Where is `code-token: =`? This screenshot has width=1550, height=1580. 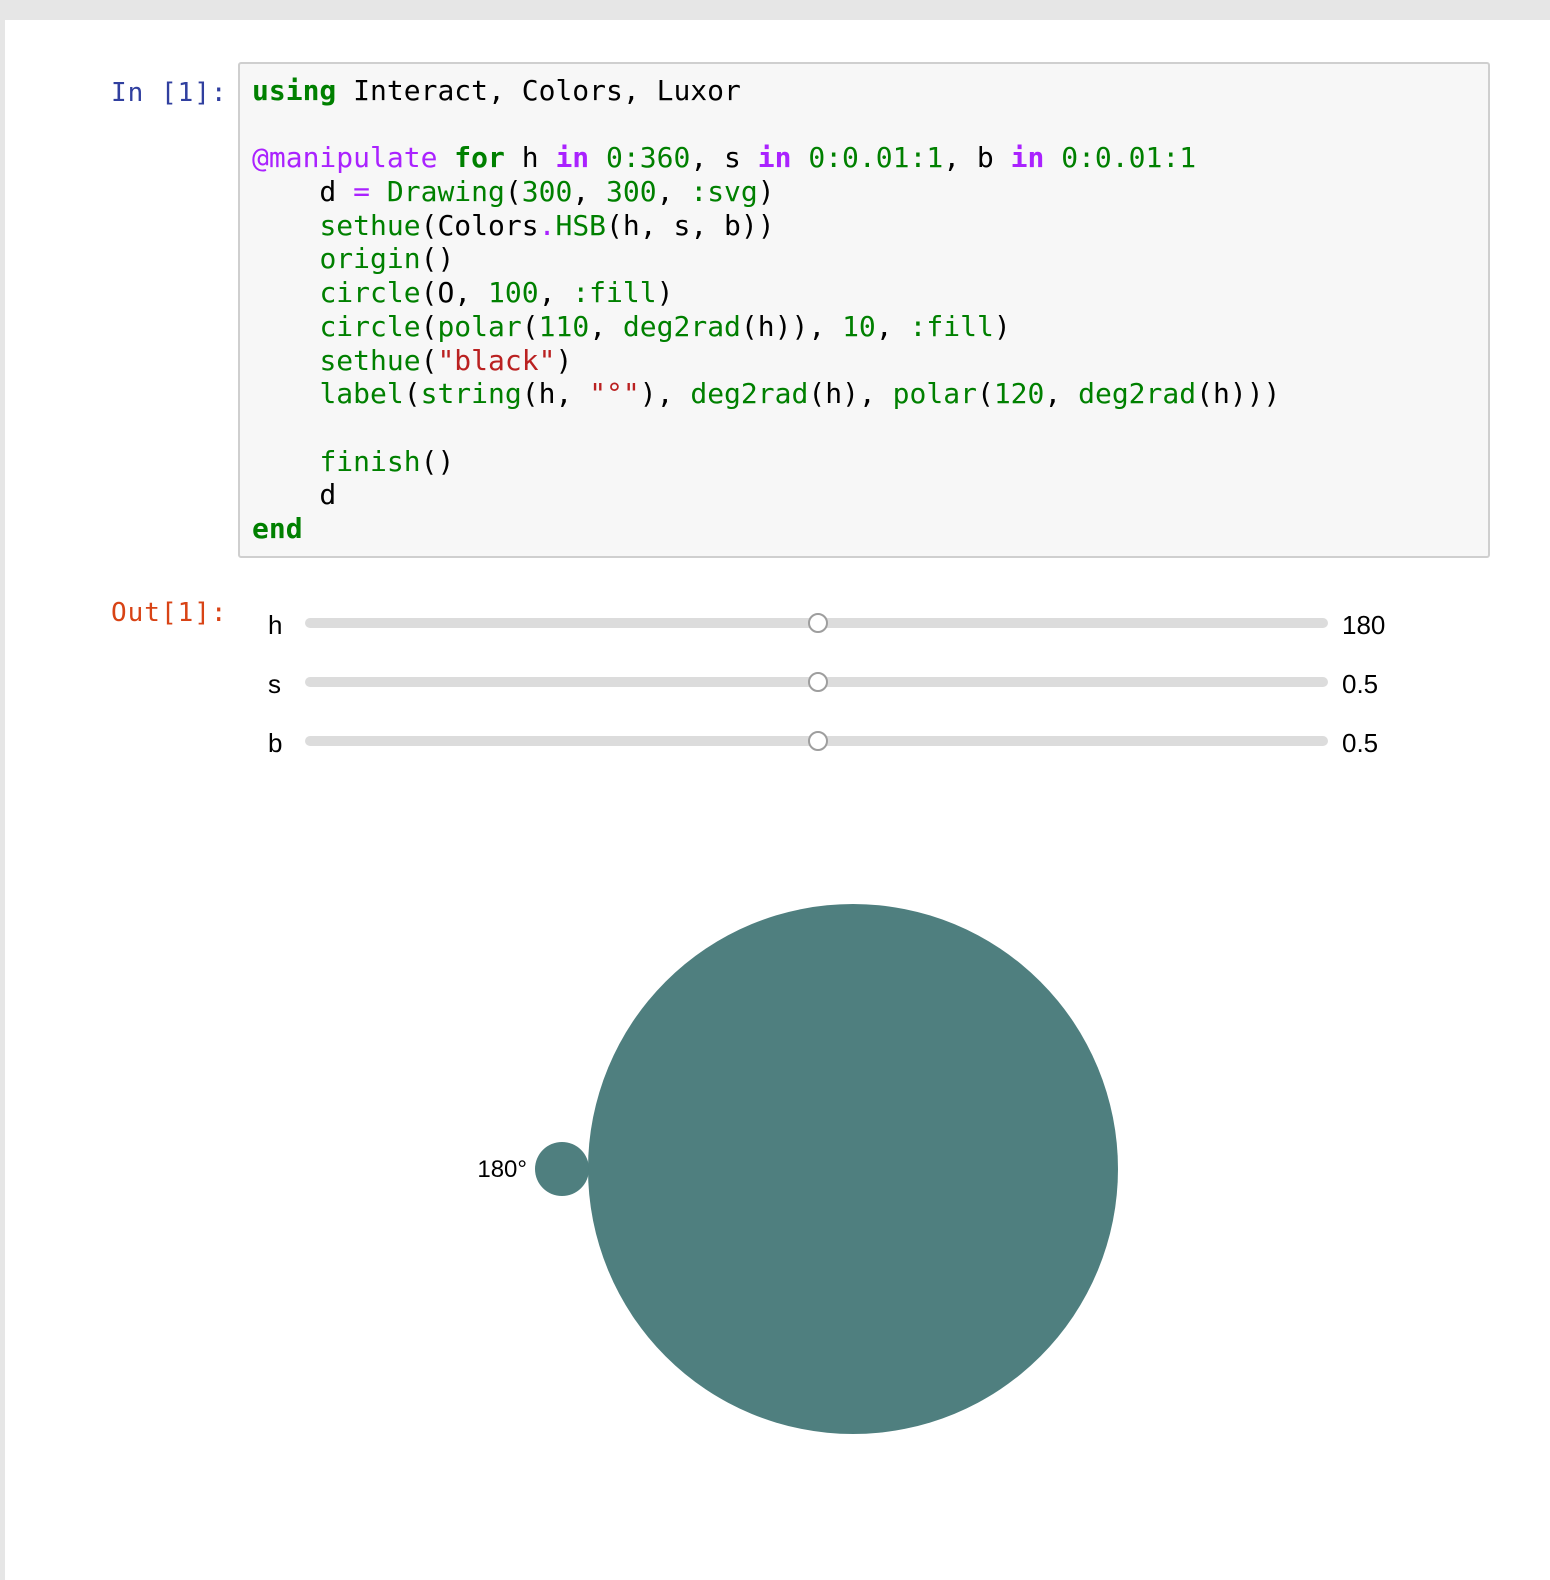 code-token: = is located at coordinates (362, 192).